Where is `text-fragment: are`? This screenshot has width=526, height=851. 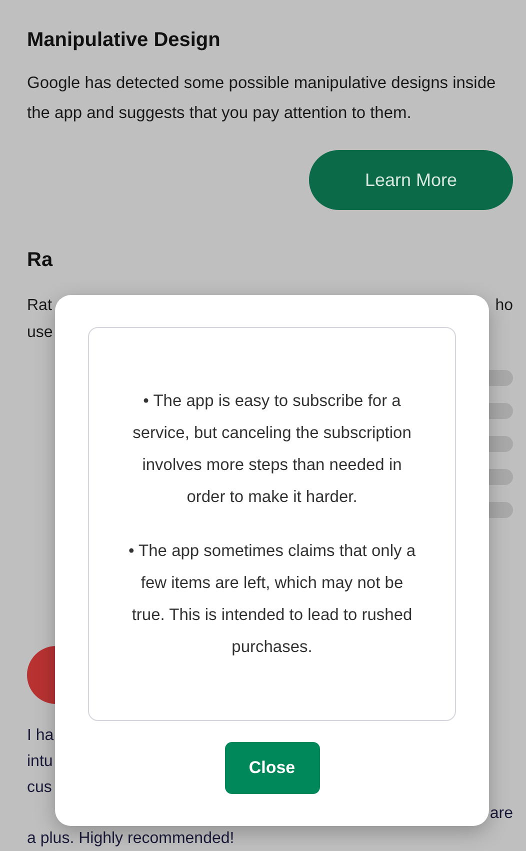 text-fragment: are is located at coordinates (501, 814).